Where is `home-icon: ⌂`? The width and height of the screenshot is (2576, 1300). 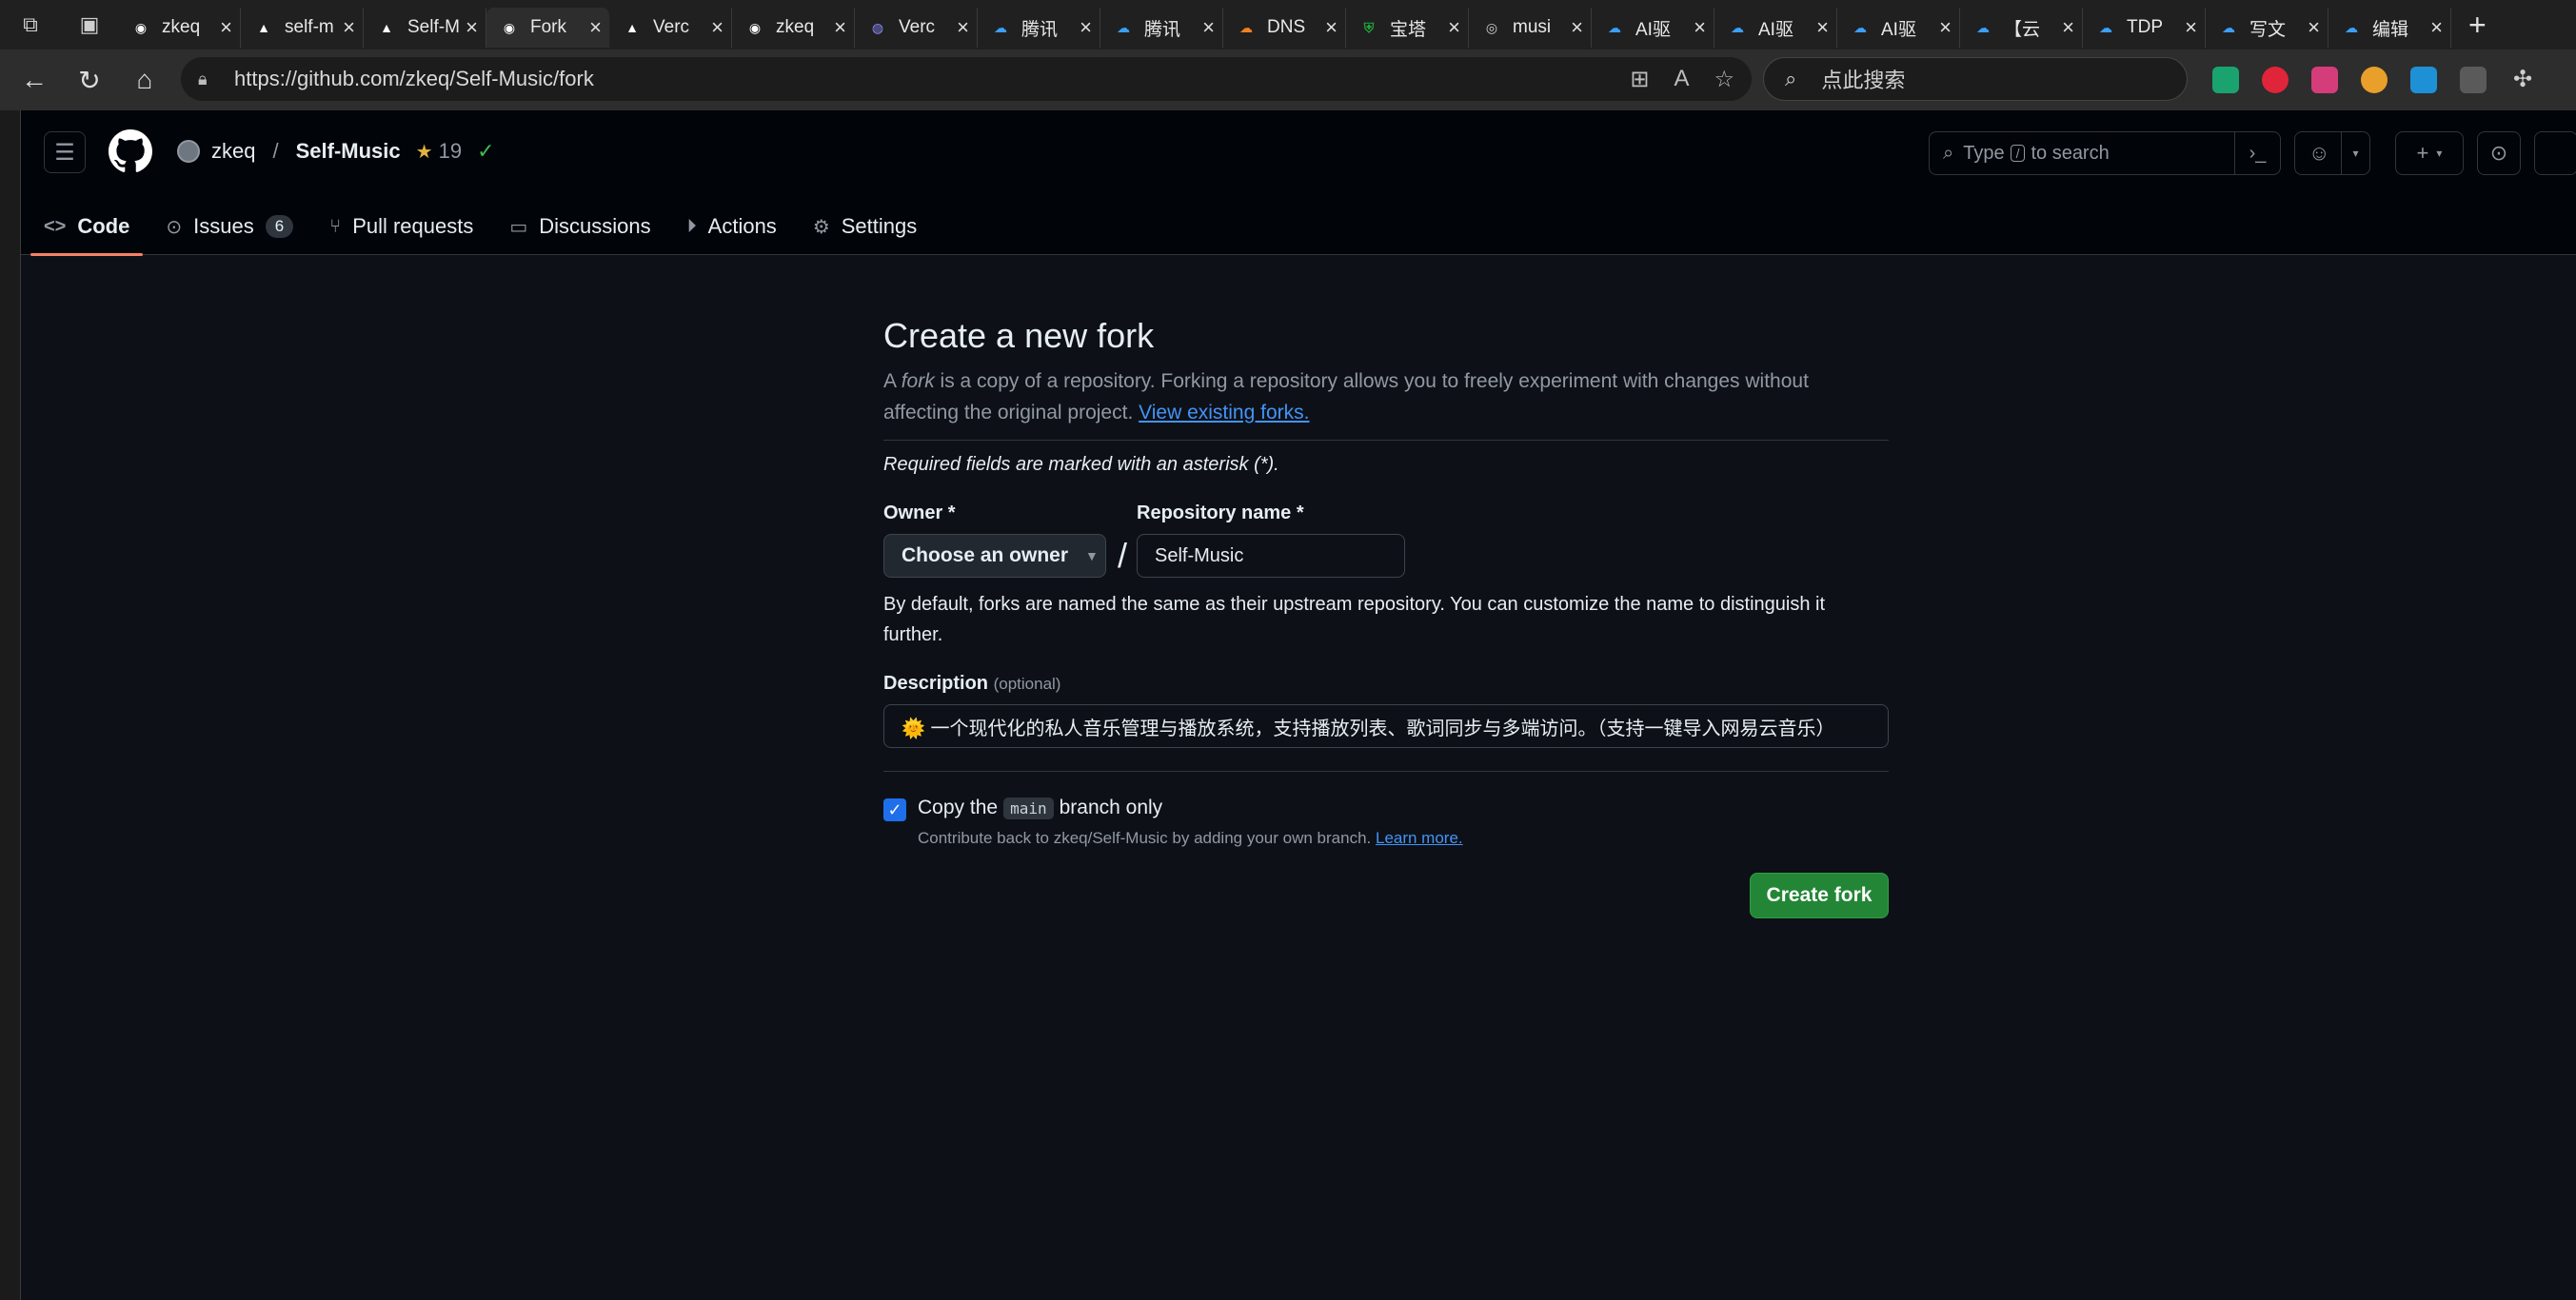 home-icon: ⌂ is located at coordinates (145, 80).